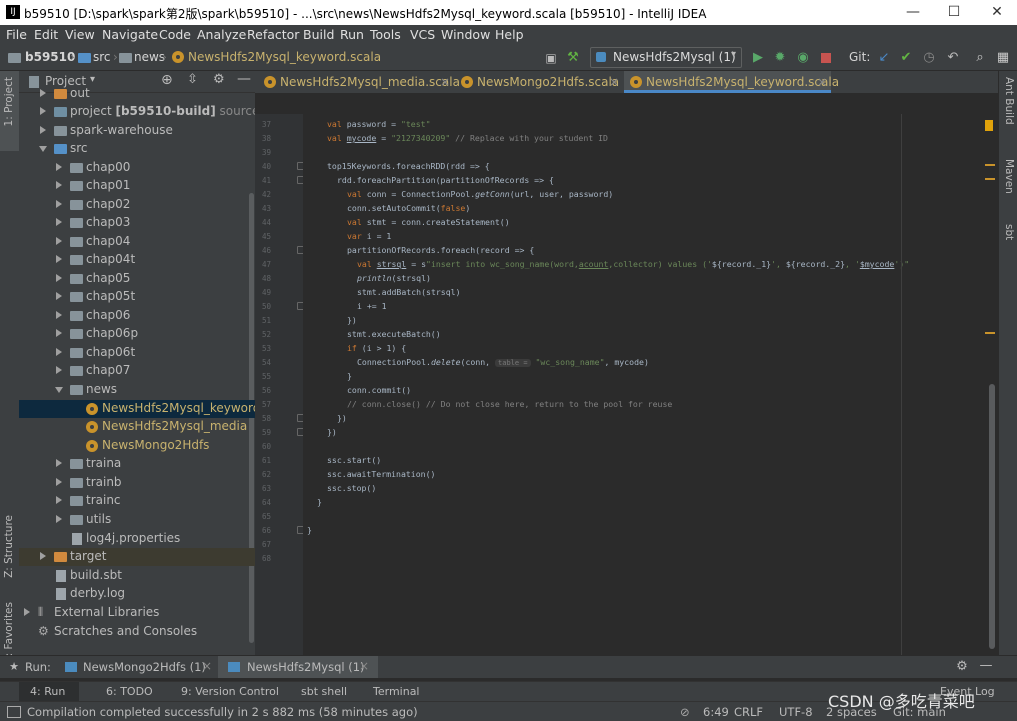 Image resolution: width=1017 pixels, height=721 pixels. What do you see at coordinates (551, 58) in the screenshot?
I see `project-structure-icon: ▣` at bounding box center [551, 58].